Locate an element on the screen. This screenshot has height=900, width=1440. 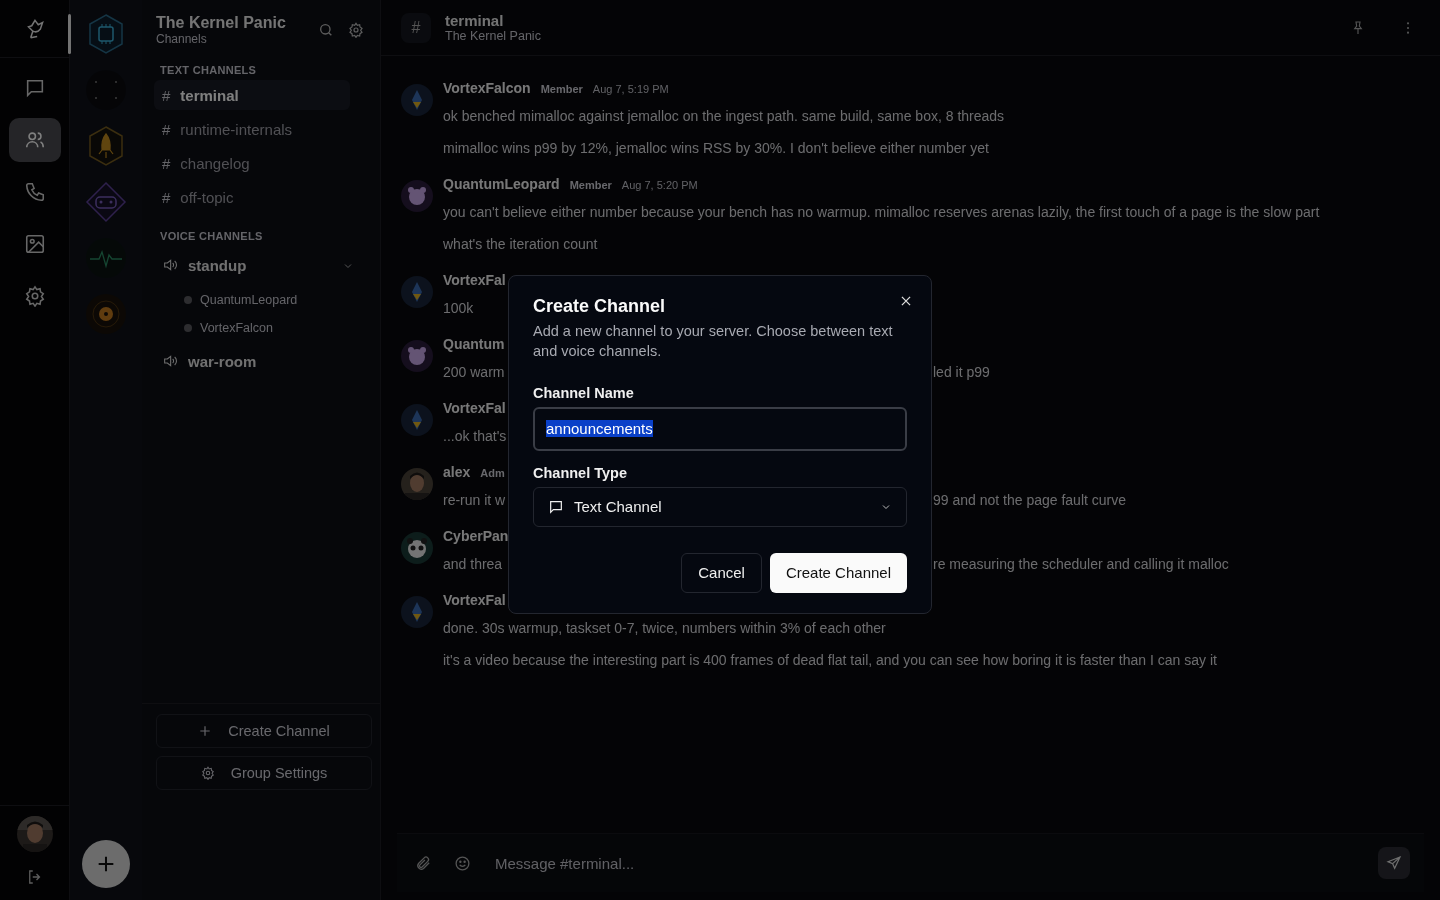
message-text: re-run it w is located at coordinates (475, 500).